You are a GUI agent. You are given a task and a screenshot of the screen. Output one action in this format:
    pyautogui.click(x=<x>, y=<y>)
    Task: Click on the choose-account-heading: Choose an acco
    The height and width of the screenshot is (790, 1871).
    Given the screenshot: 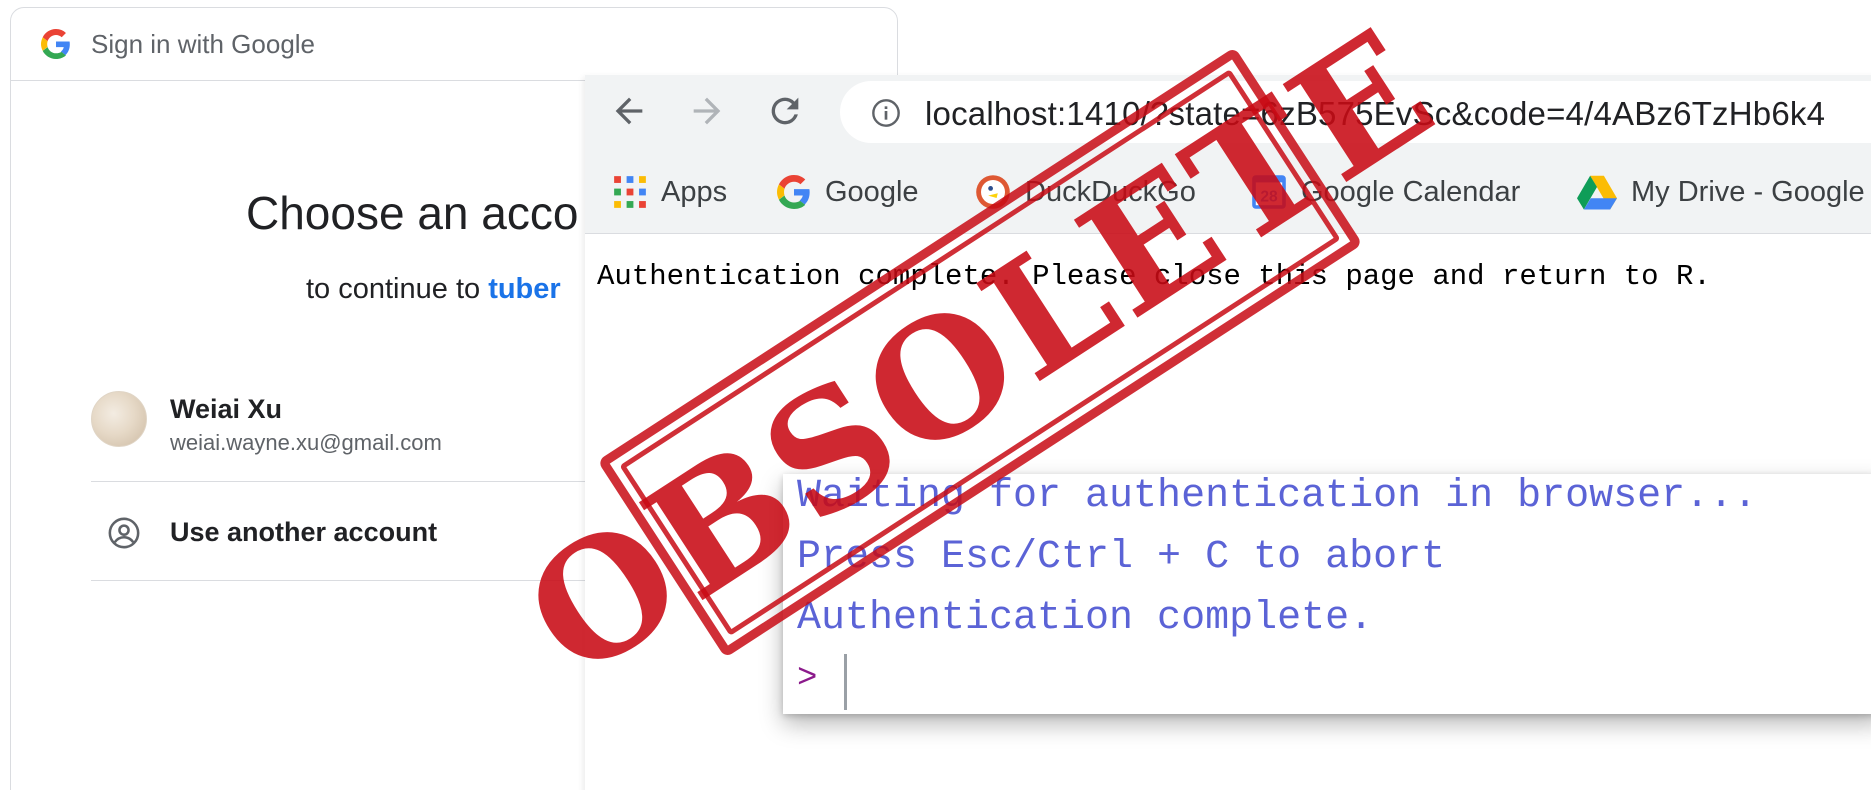 What is the action you would take?
    pyautogui.click(x=412, y=213)
    